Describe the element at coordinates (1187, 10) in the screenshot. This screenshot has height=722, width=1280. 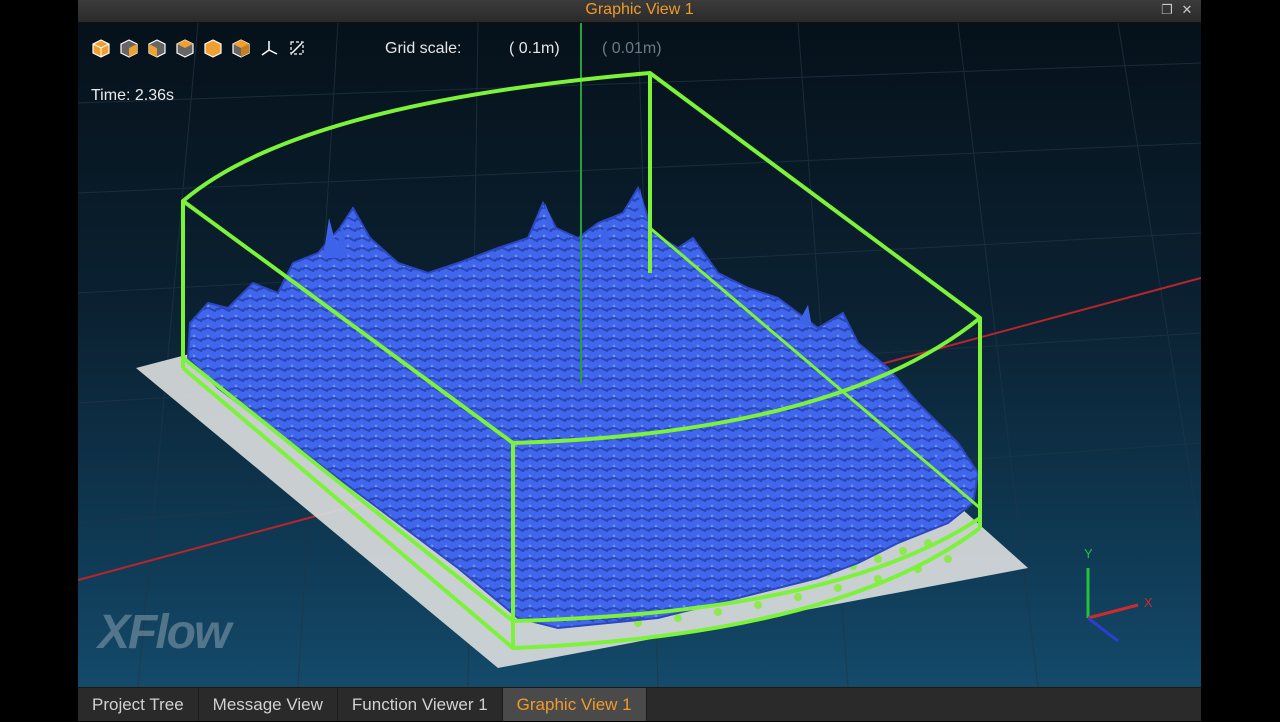
I see `close-icon: ✕` at that location.